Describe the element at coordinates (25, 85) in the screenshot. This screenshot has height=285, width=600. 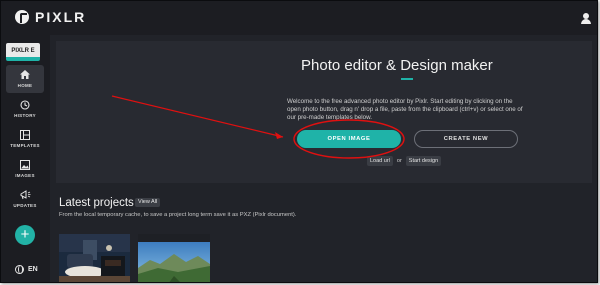
I see `sidebar-item-label: HOME` at that location.